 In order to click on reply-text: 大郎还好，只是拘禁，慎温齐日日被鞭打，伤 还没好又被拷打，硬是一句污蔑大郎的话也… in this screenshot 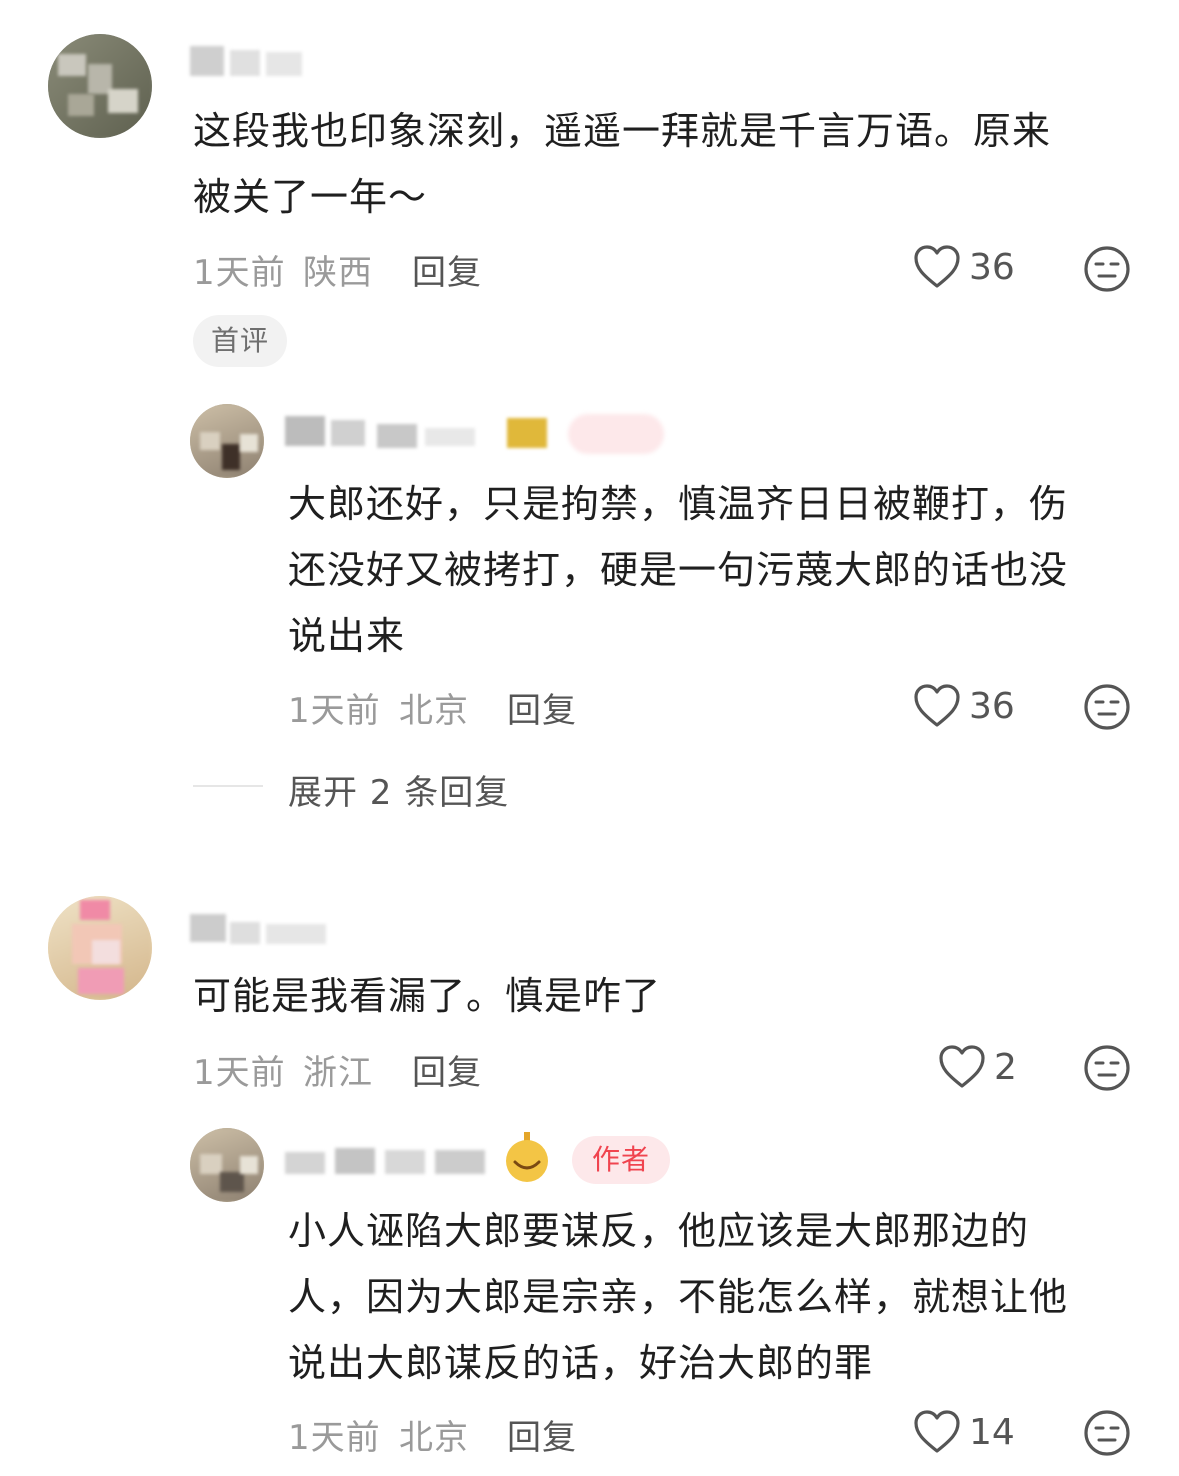, I will do `click(678, 570)`.